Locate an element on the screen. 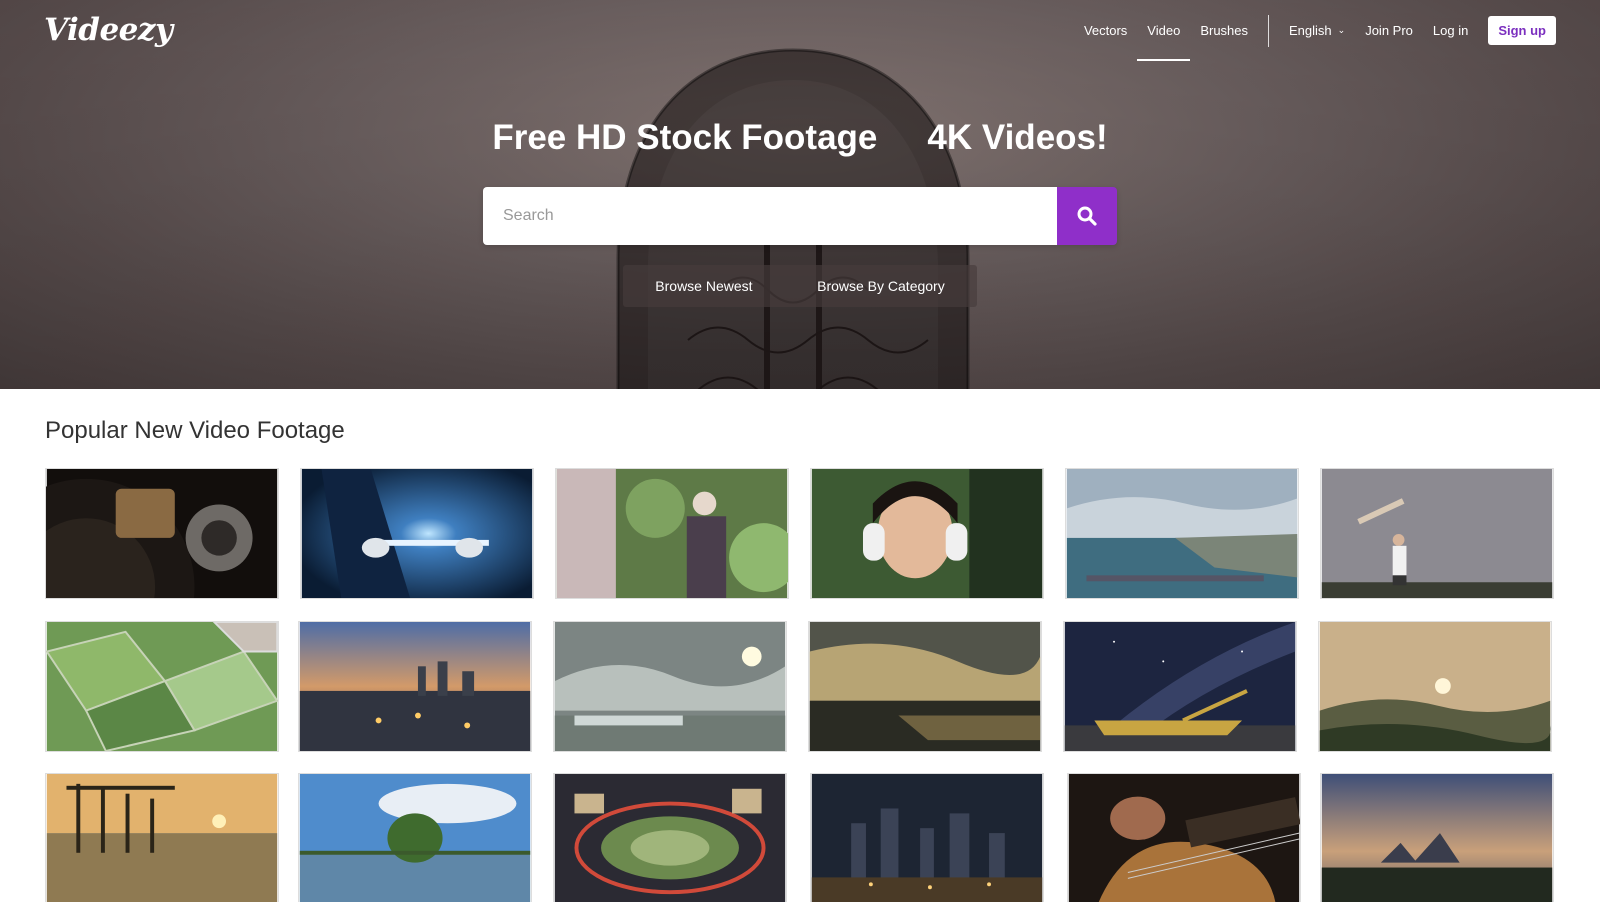  nav-divider is located at coordinates (1269, 30).